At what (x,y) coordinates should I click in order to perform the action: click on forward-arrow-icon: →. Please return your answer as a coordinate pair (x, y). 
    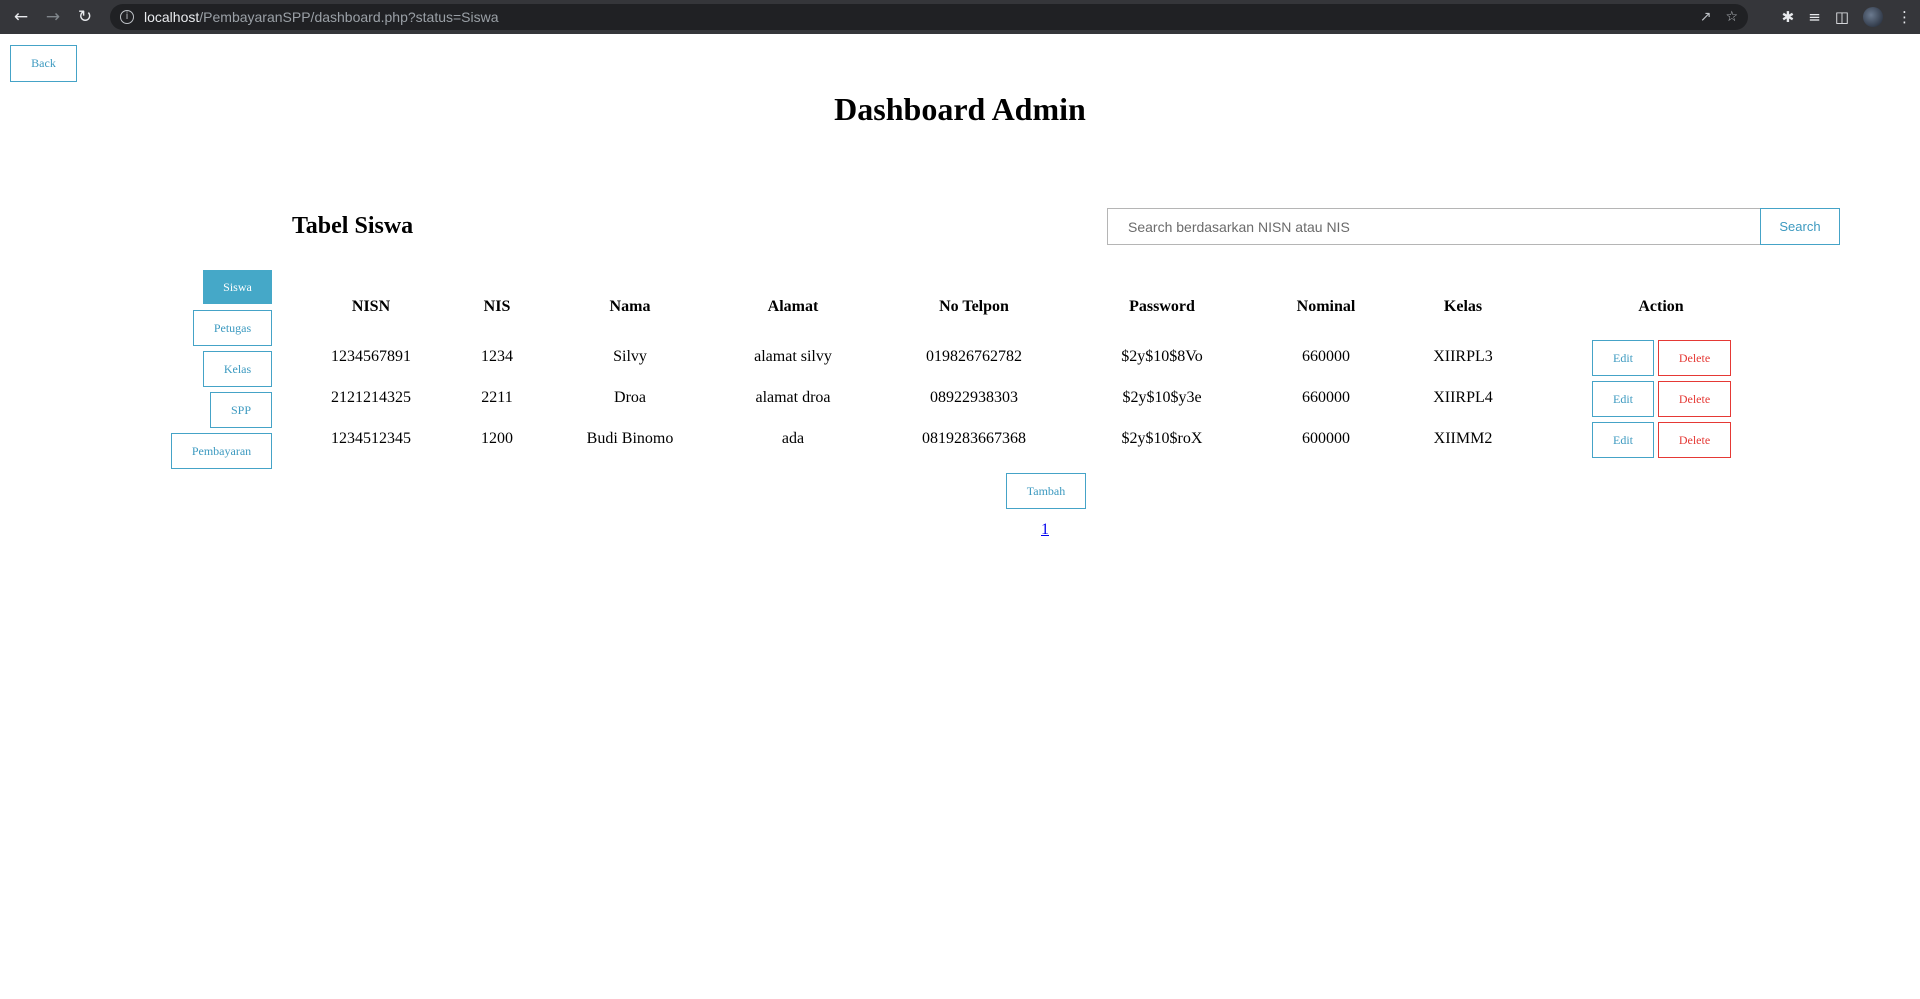
    Looking at the image, I should click on (53, 17).